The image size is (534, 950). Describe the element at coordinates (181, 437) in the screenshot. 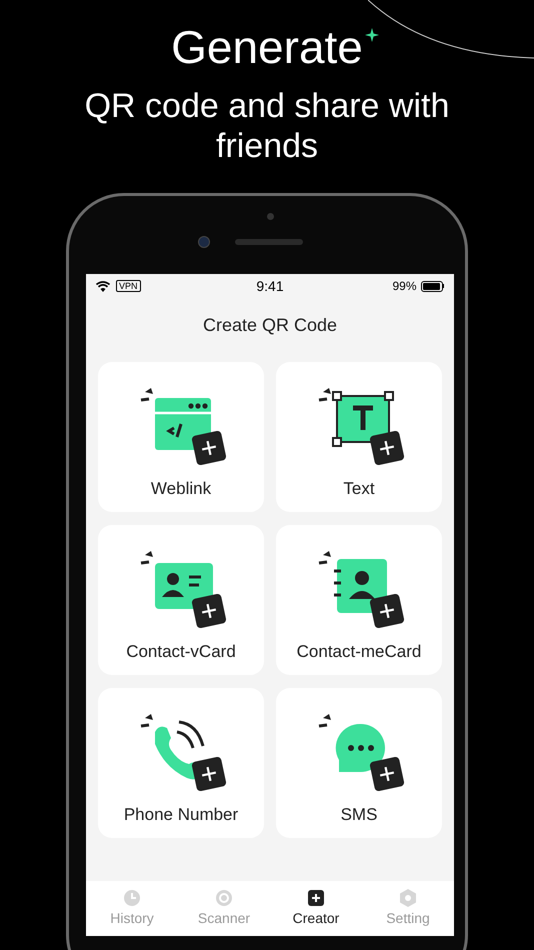

I see `create-option-card: Weblink` at that location.